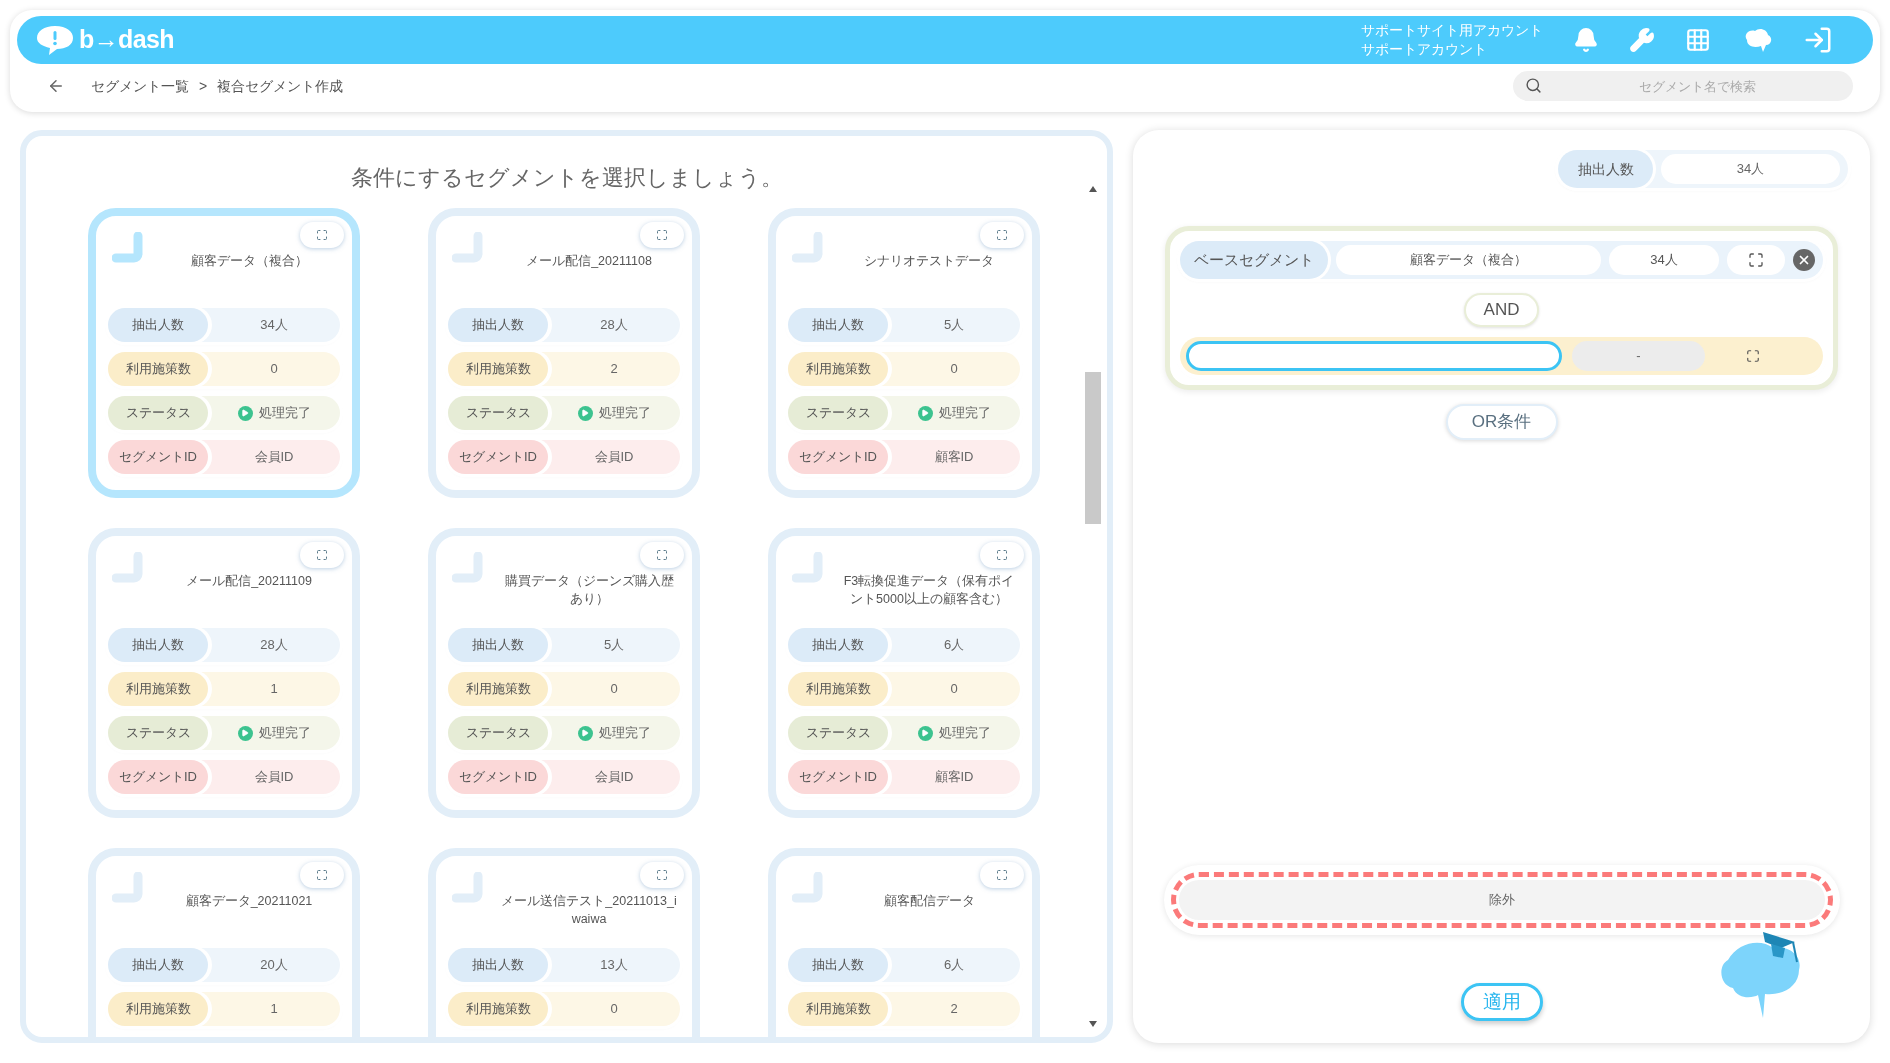 The height and width of the screenshot is (1063, 1890). I want to click on segment-input, so click(1374, 356).